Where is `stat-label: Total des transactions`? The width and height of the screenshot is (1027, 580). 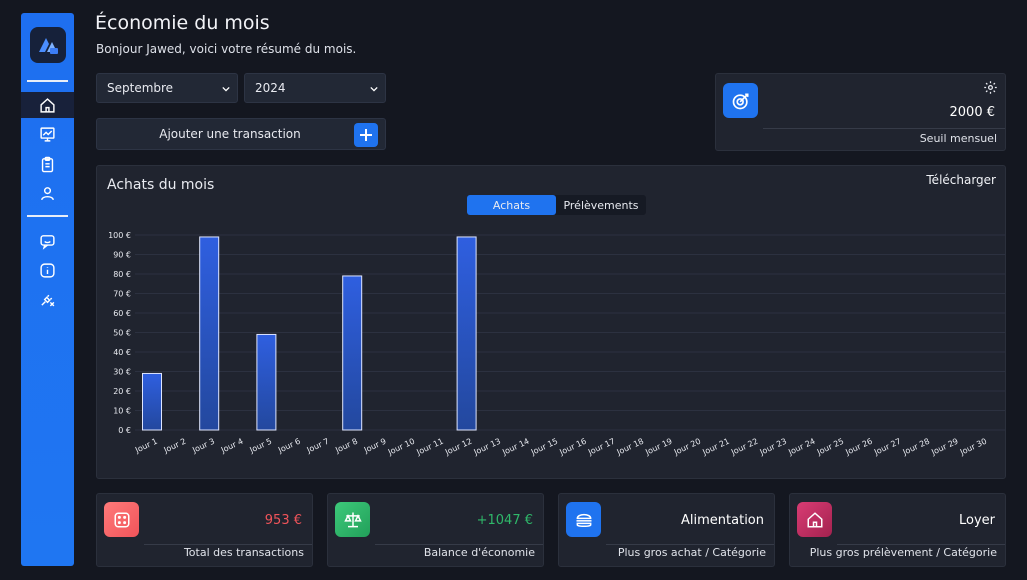
stat-label: Total des transactions is located at coordinates (243, 552).